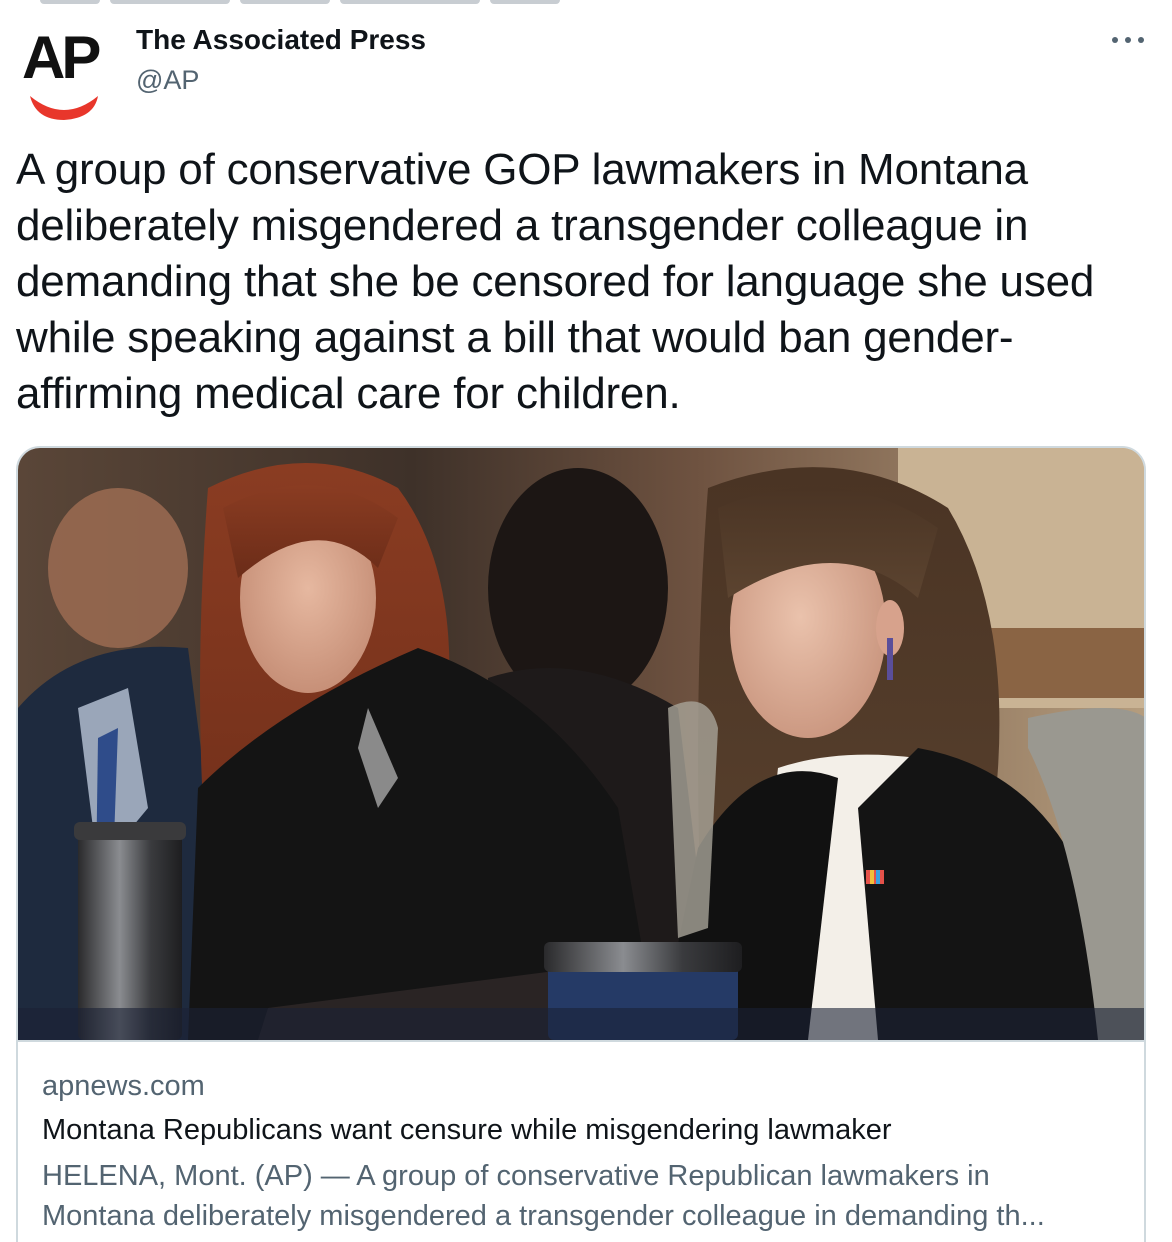  What do you see at coordinates (581, 1041) in the screenshot?
I see `card-divider` at bounding box center [581, 1041].